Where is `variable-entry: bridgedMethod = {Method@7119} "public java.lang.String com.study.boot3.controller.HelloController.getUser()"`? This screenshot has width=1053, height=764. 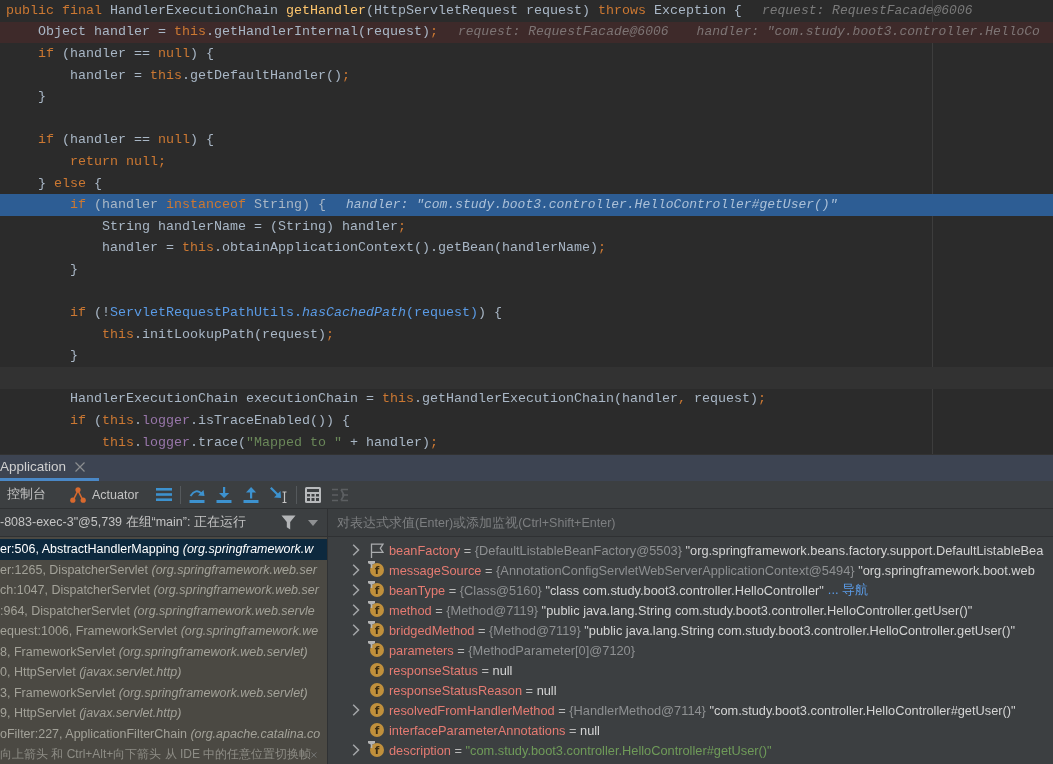
variable-entry: bridgedMethod = {Method@7119} "public java.lang.String com.study.boot3.controller.HelloController.getUser()" is located at coordinates (702, 630).